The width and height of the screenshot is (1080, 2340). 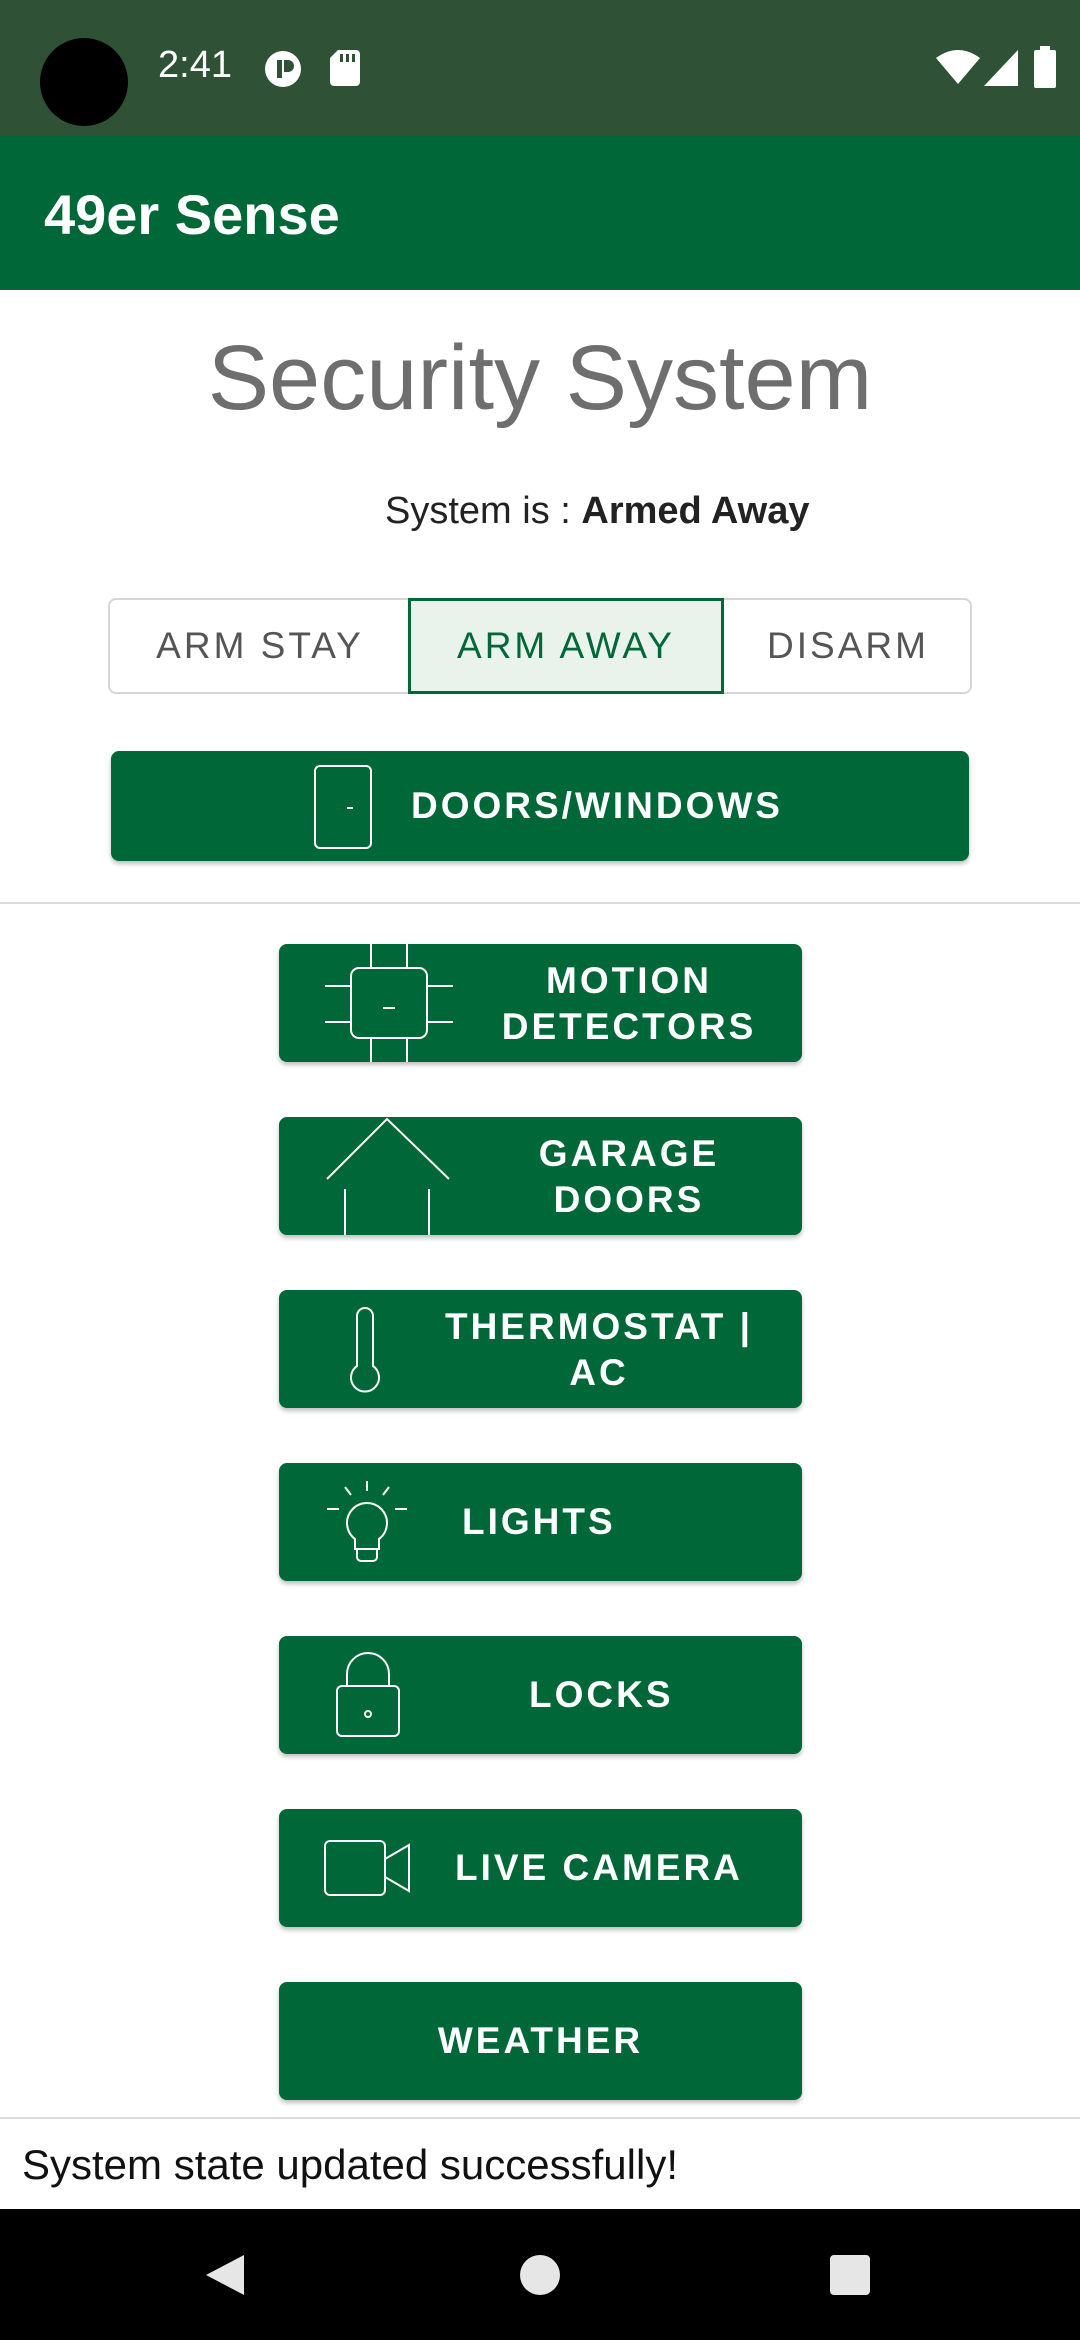 I want to click on lightbulb-icon, so click(x=367, y=1521).